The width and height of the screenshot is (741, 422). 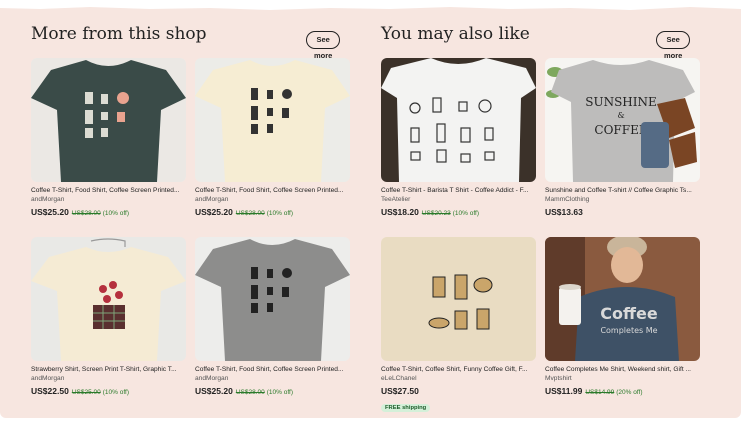 What do you see at coordinates (600, 392) in the screenshot?
I see `original-price: US$14.99` at bounding box center [600, 392].